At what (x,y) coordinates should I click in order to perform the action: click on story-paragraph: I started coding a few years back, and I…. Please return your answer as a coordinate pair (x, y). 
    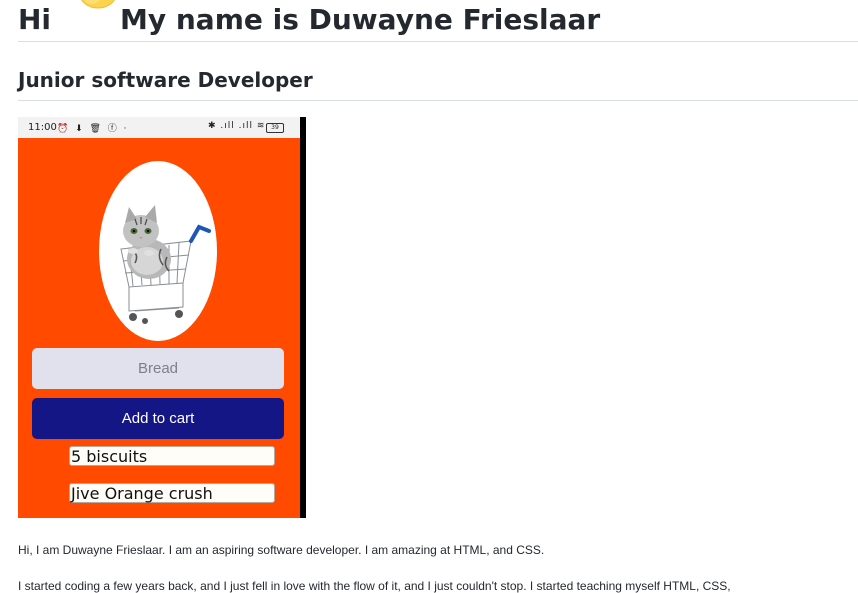
    Looking at the image, I should click on (374, 586).